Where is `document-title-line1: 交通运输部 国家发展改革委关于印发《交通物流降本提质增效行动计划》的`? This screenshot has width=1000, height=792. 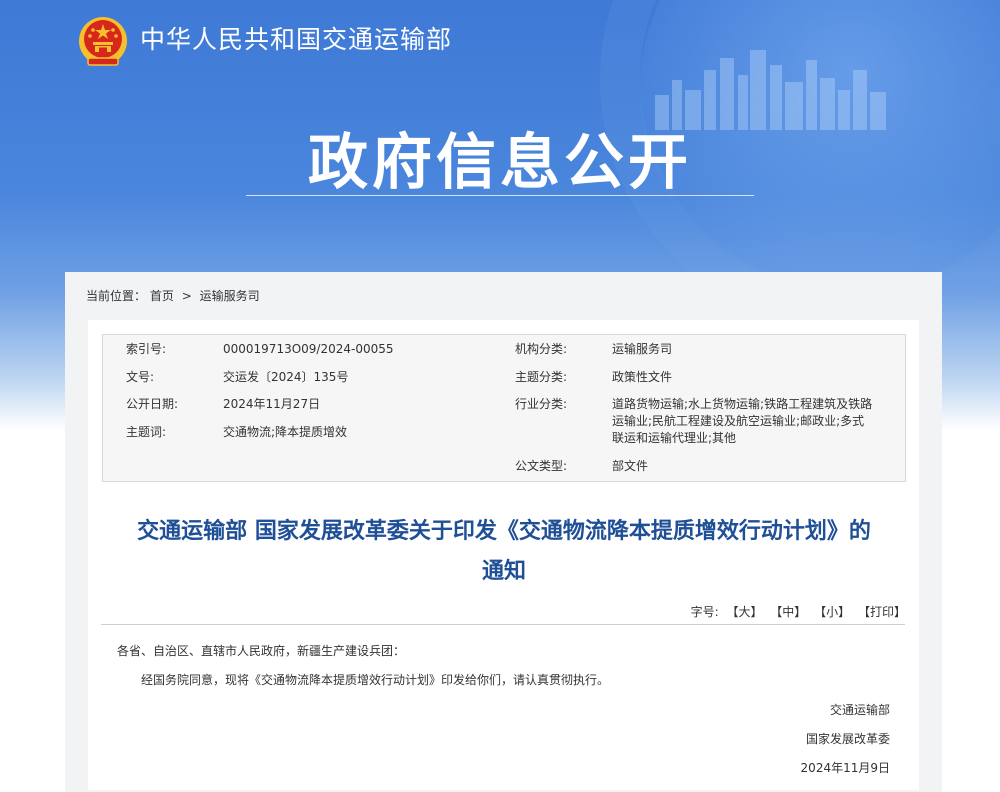 document-title-line1: 交通运输部 国家发展改革委关于印发《交通物流降本提质增效行动计划》的 is located at coordinates (504, 531).